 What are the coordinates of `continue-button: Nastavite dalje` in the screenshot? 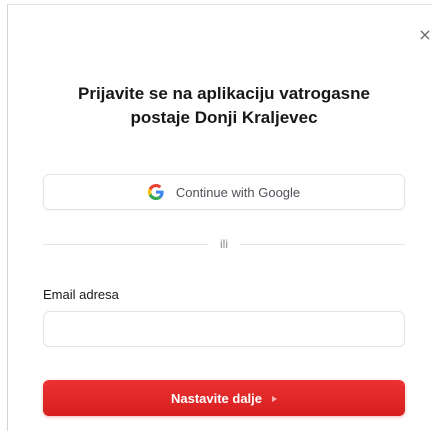 It's located at (224, 398).